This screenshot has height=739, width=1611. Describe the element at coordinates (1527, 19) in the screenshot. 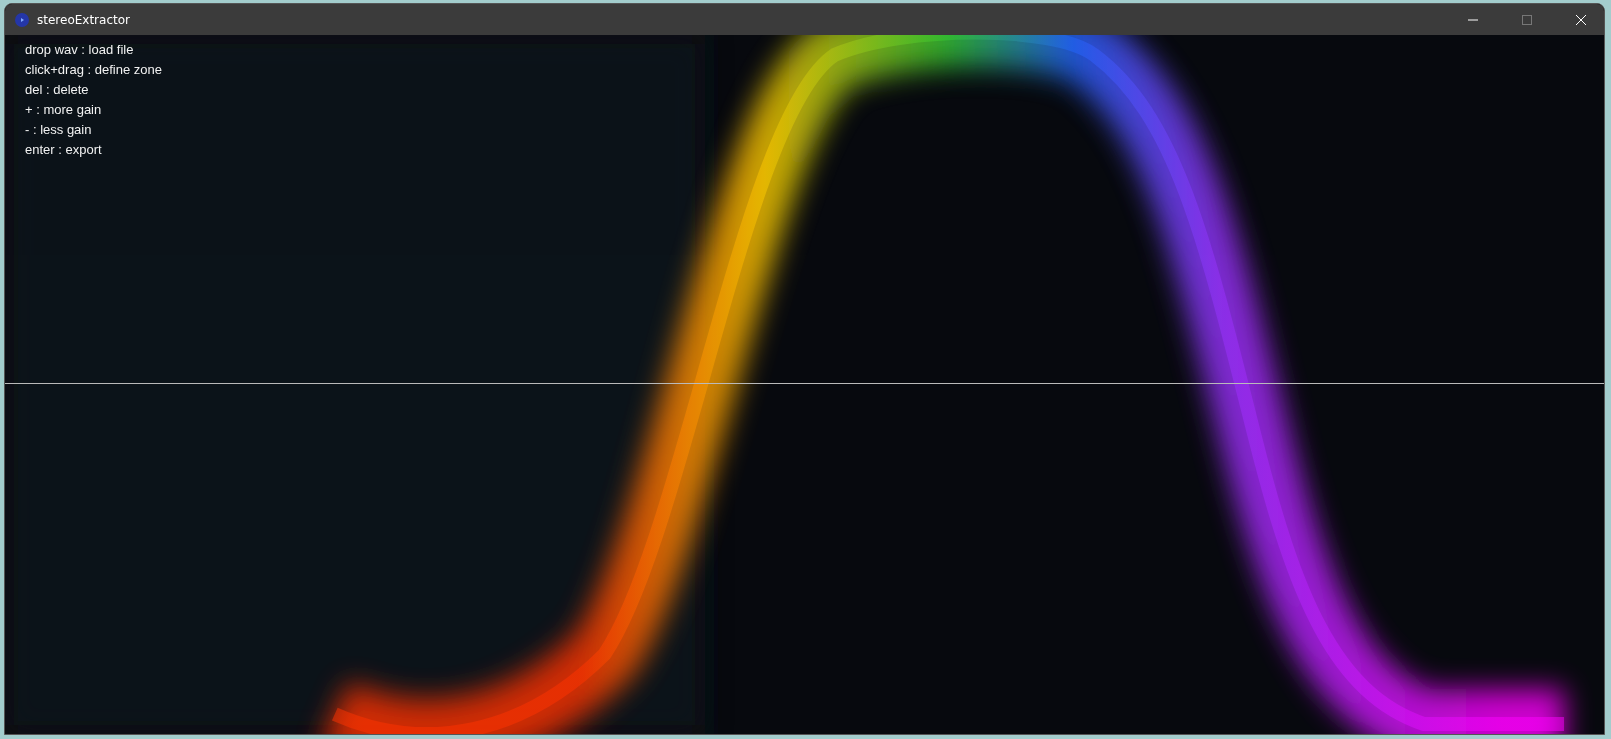

I see `maximize-icon` at that location.